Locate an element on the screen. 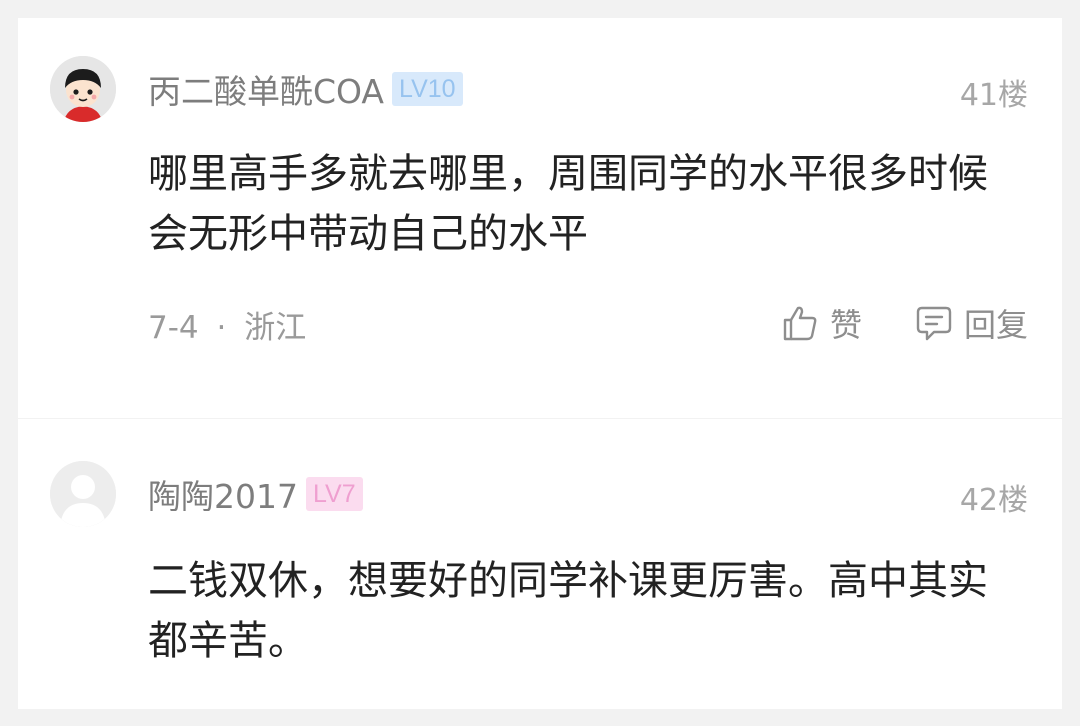 The width and height of the screenshot is (1080, 726). thumbs-up-icon is located at coordinates (800, 323).